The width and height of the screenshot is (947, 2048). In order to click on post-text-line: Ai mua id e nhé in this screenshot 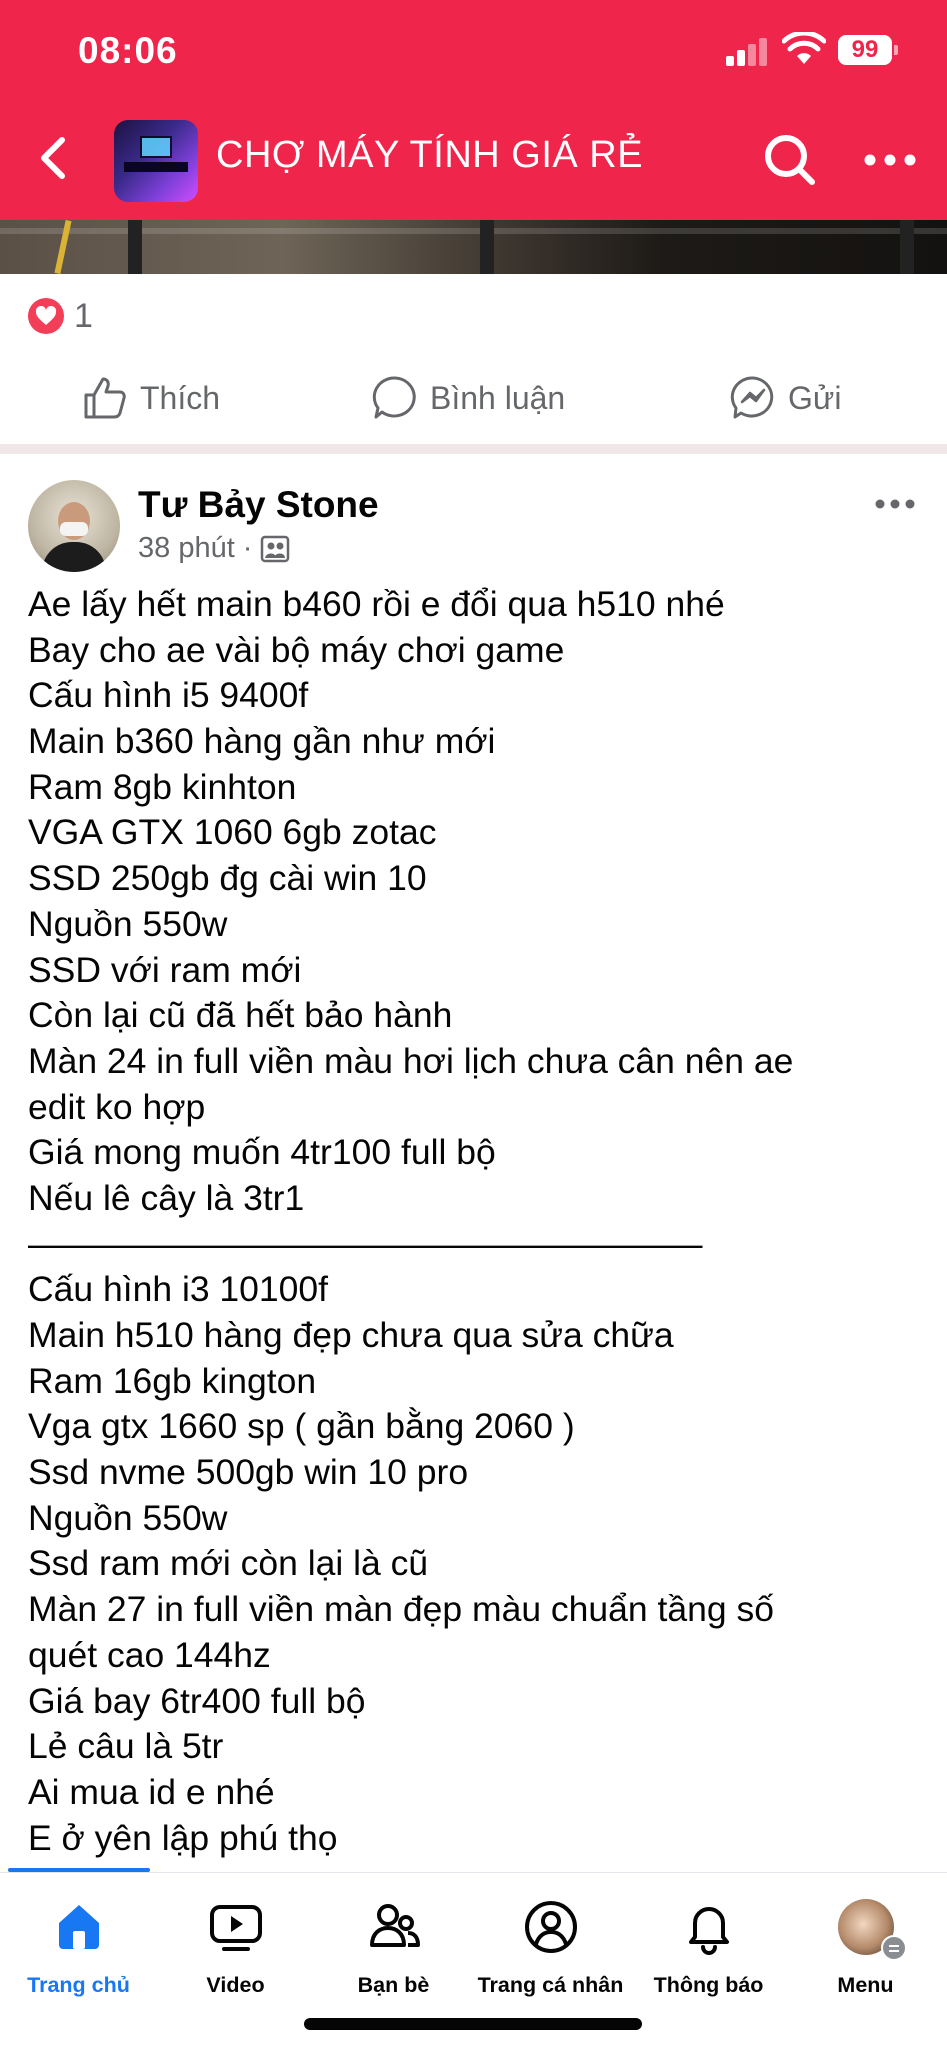, I will do `click(151, 1791)`.